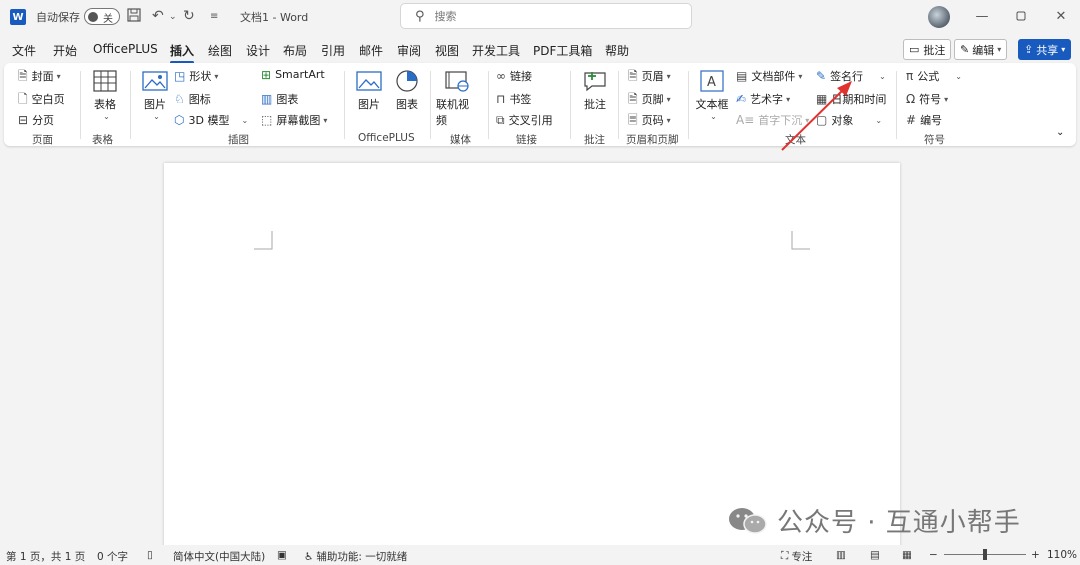  What do you see at coordinates (150, 555) in the screenshot?
I see `proofing-icon: ▯` at bounding box center [150, 555].